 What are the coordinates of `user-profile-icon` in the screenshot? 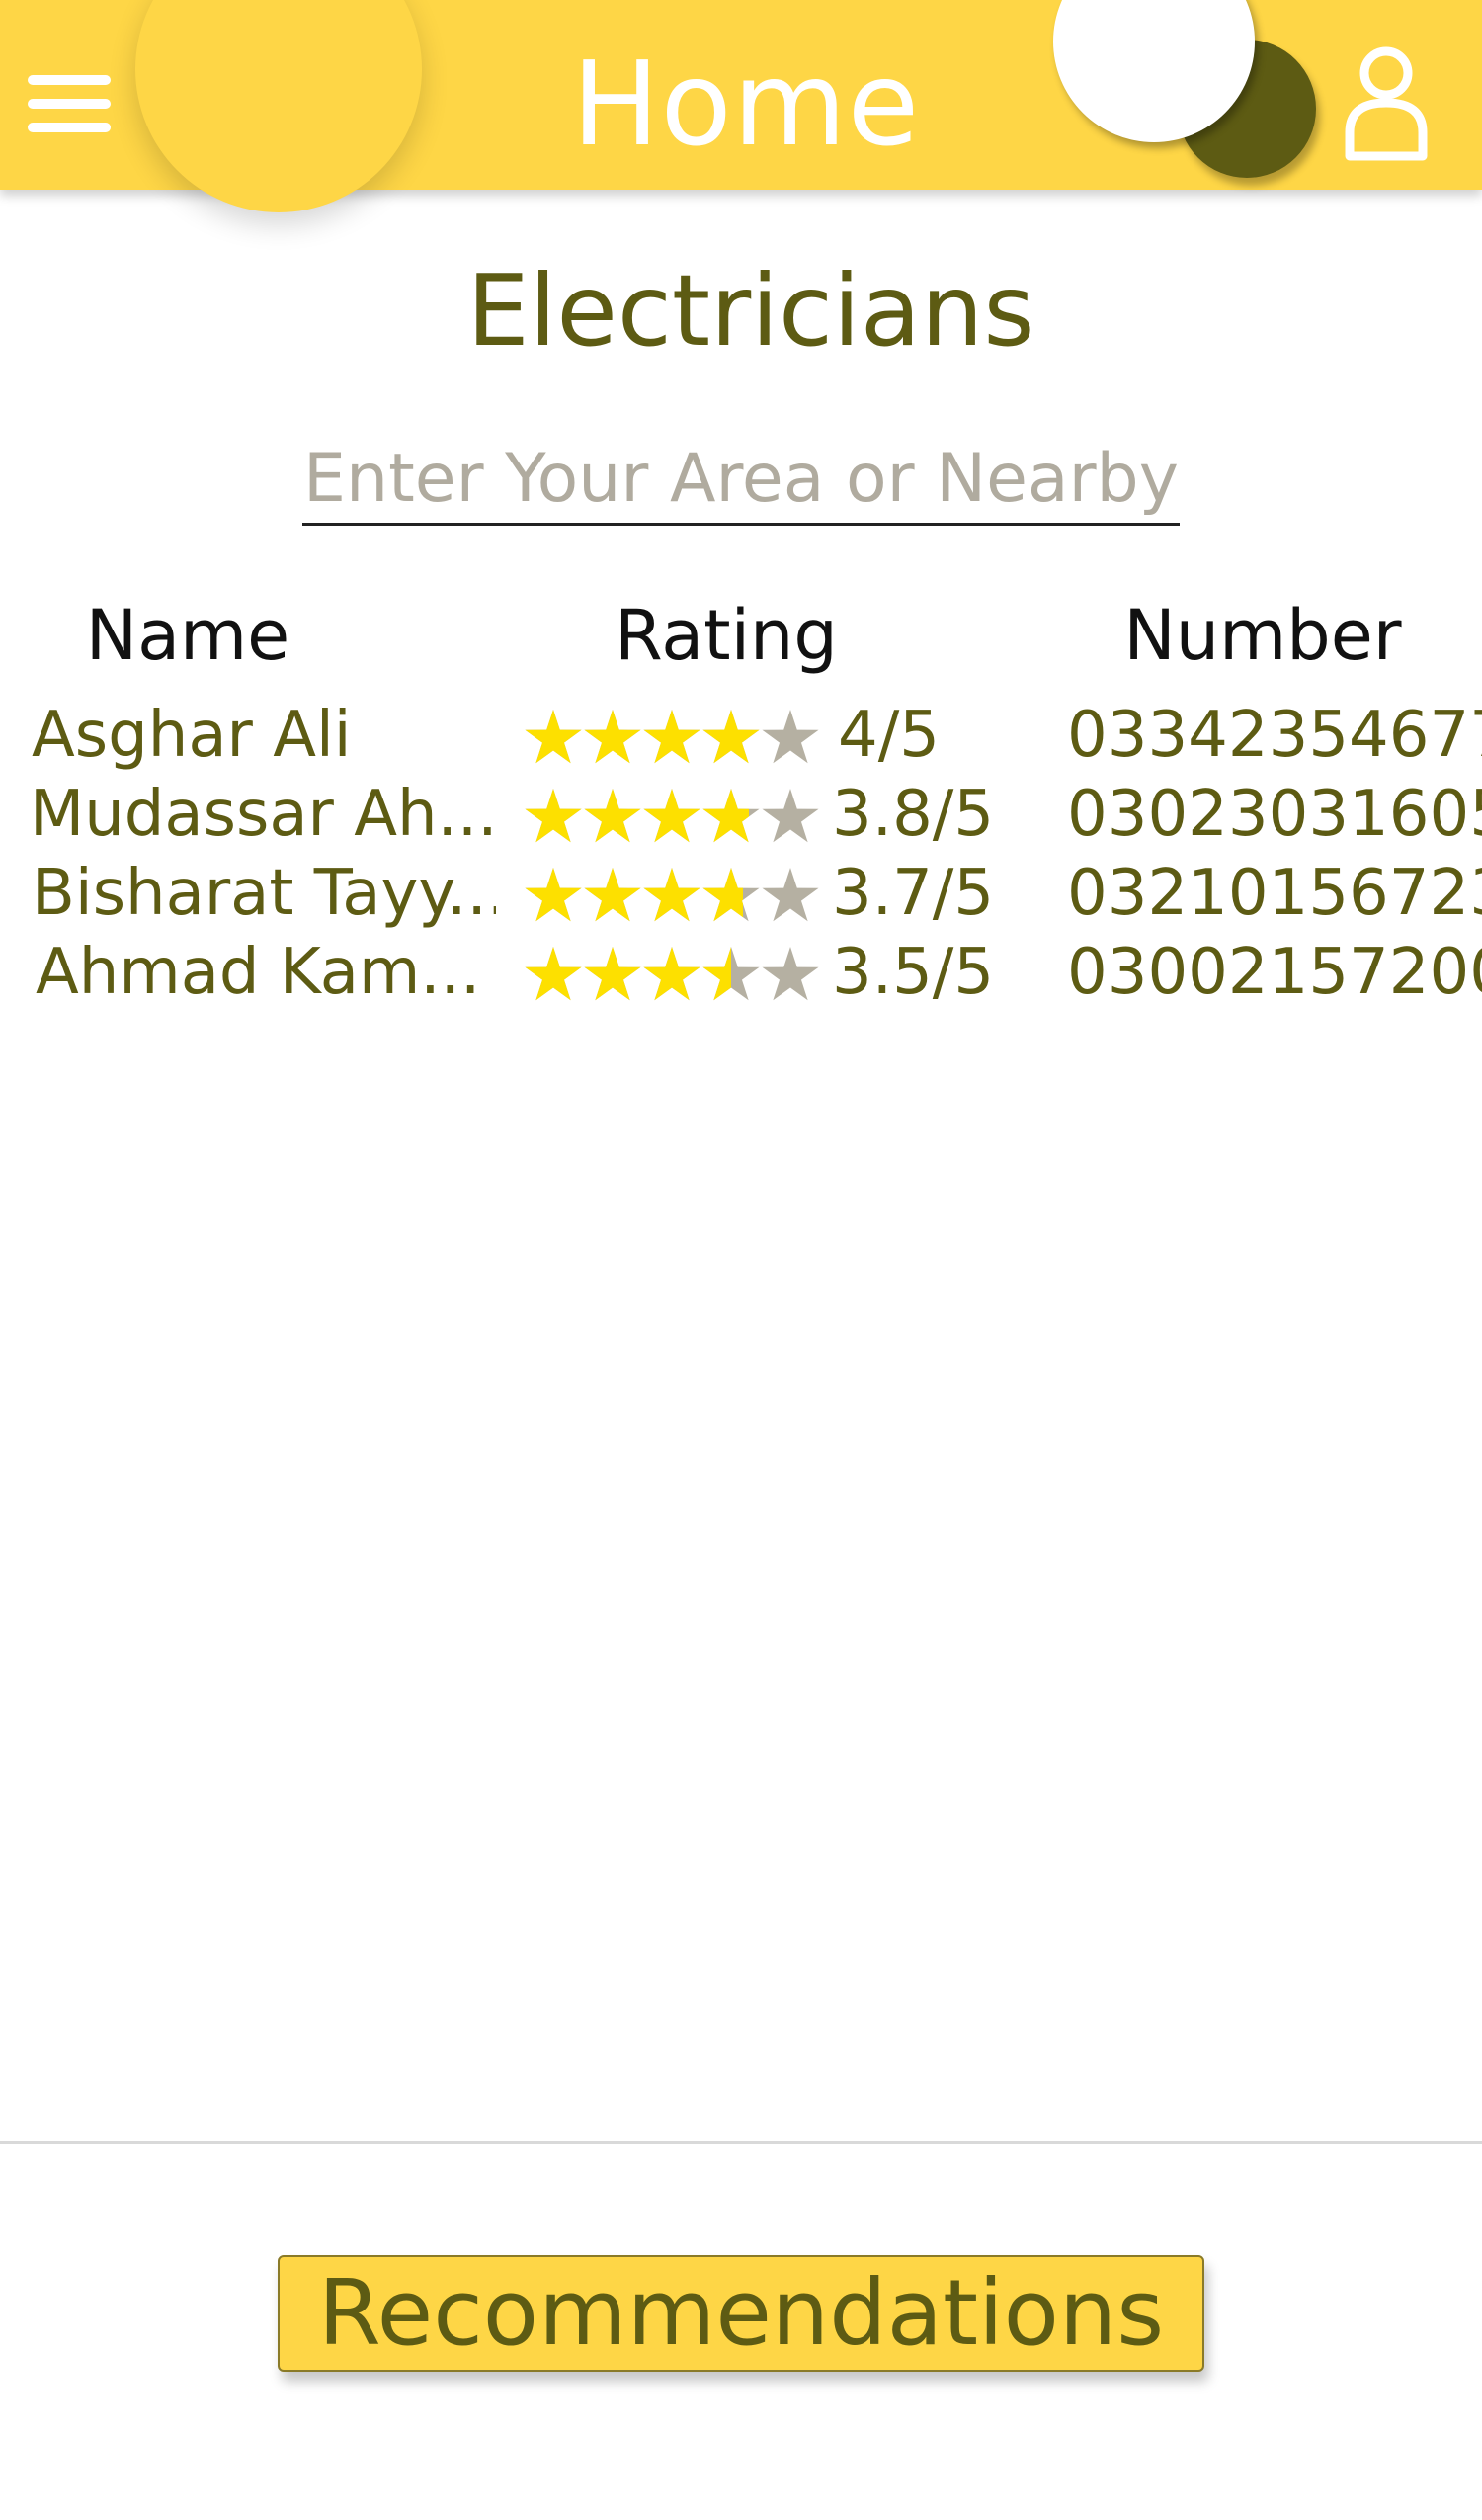 It's located at (1386, 103).